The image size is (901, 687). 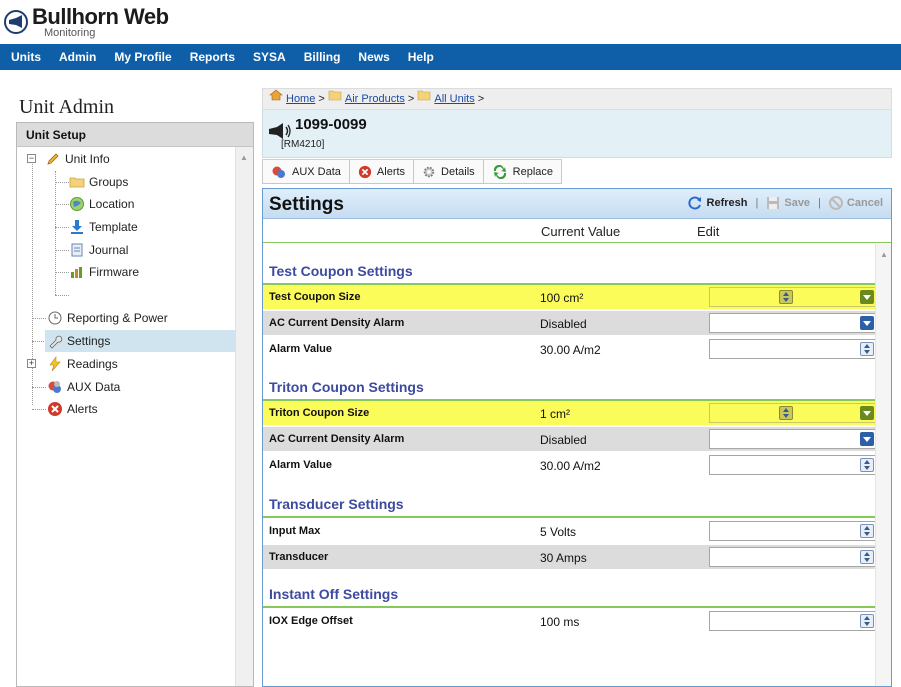 I want to click on gear-icon, so click(x=429, y=172).